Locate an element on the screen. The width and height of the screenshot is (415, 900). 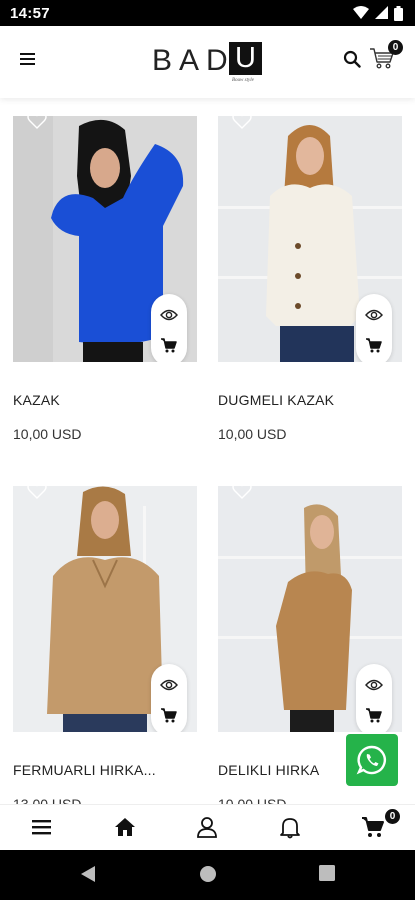
system-nav-bar is located at coordinates (207, 875).